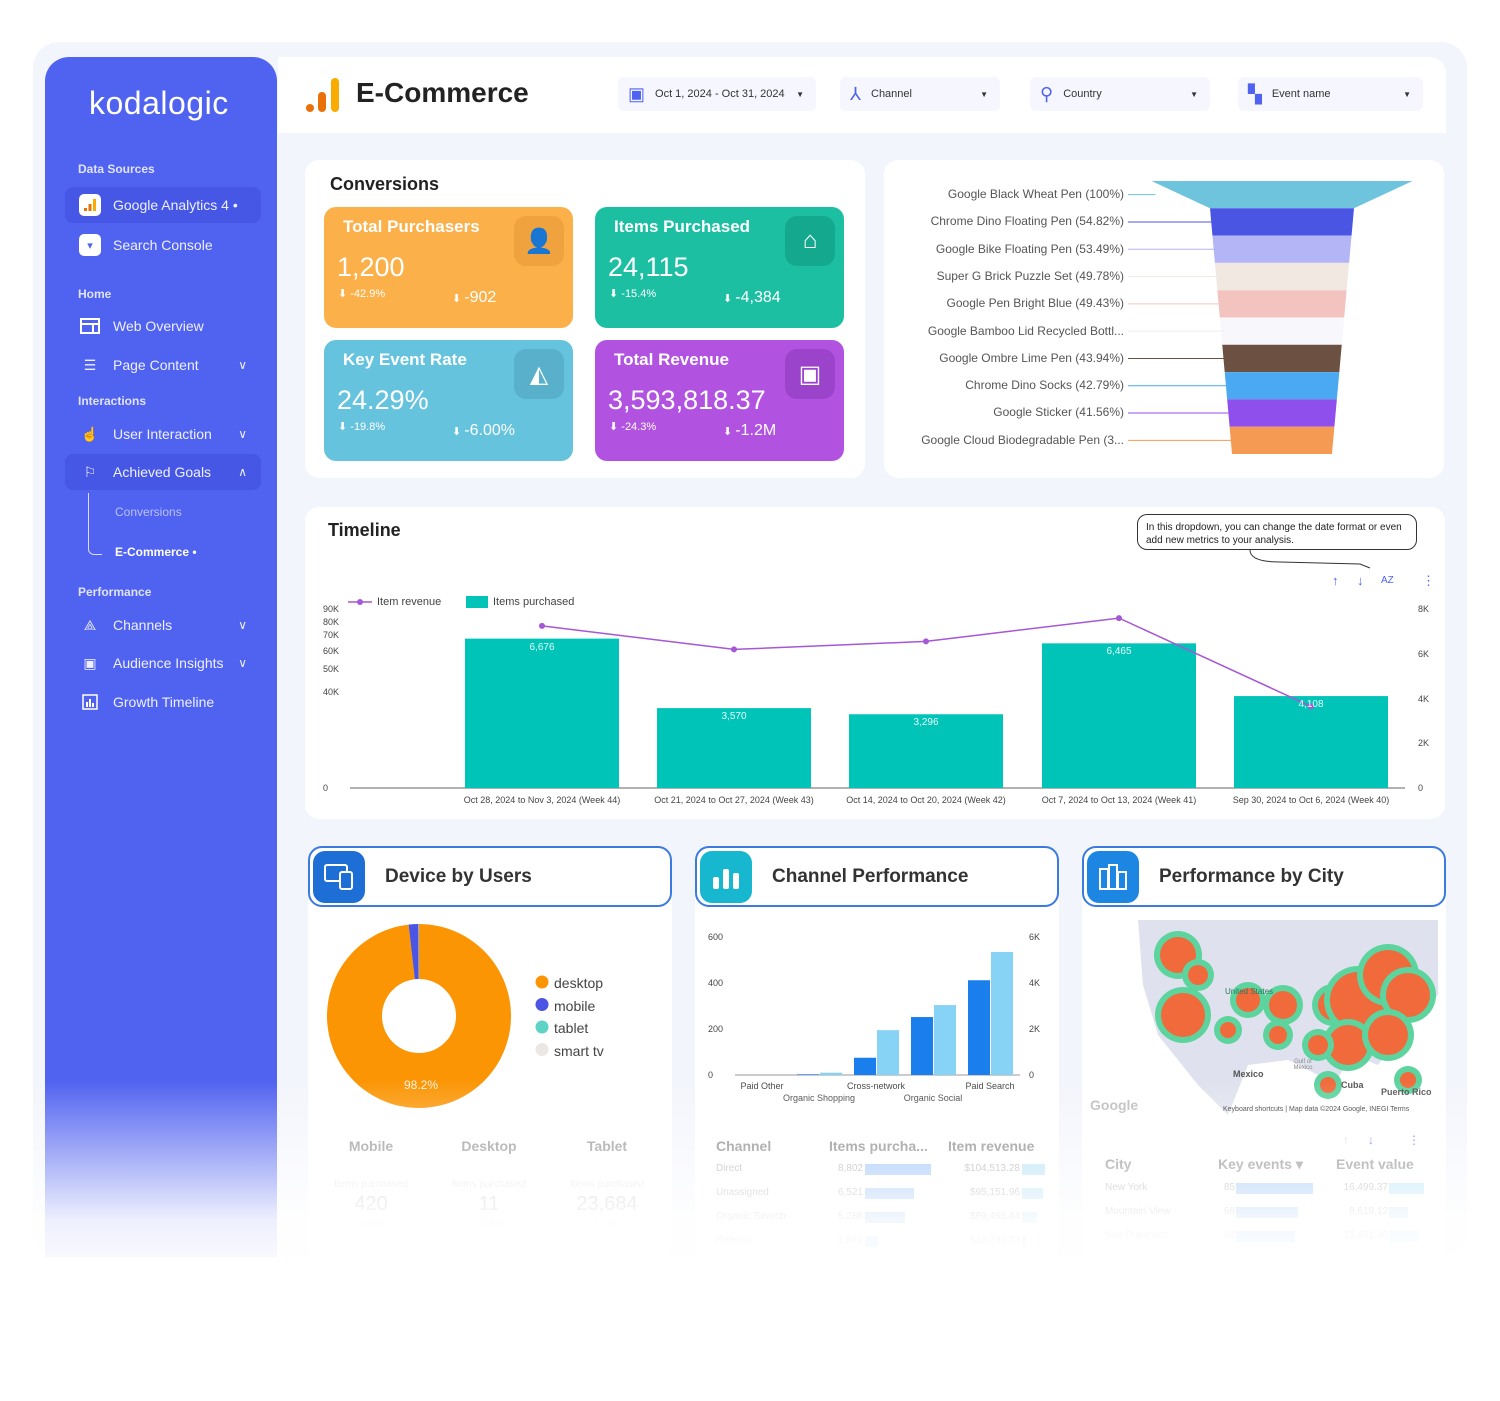  I want to click on city-buildings-icon, so click(1113, 876).